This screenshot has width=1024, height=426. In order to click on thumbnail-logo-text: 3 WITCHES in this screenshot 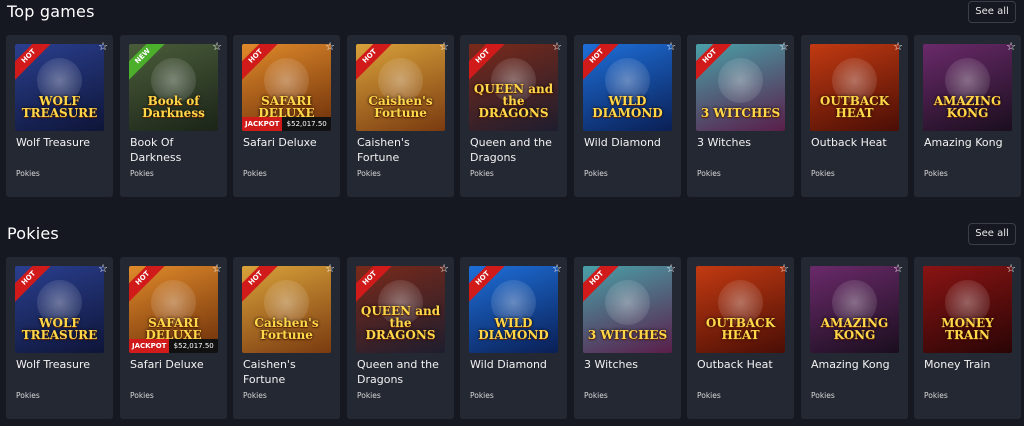, I will do `click(740, 113)`.